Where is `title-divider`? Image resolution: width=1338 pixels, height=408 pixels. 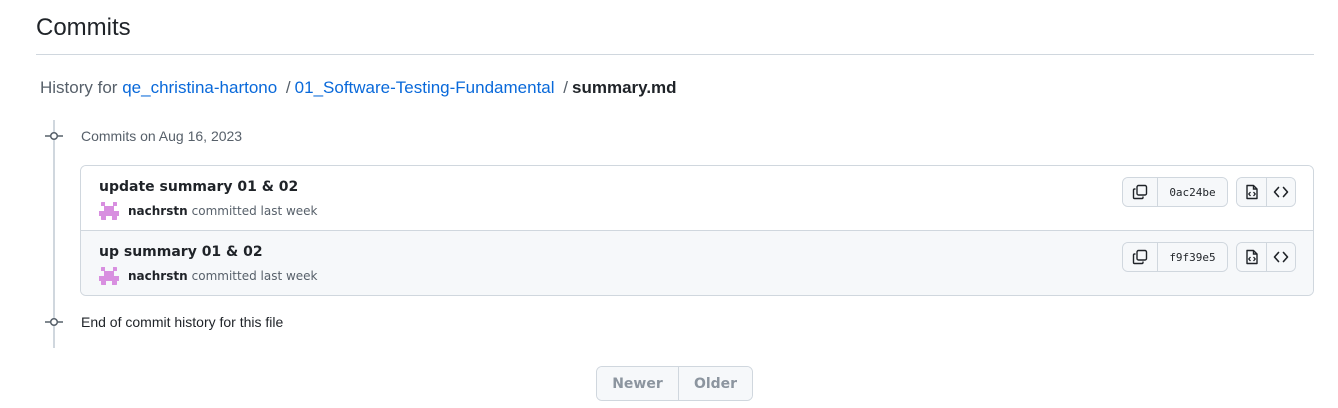 title-divider is located at coordinates (675, 54).